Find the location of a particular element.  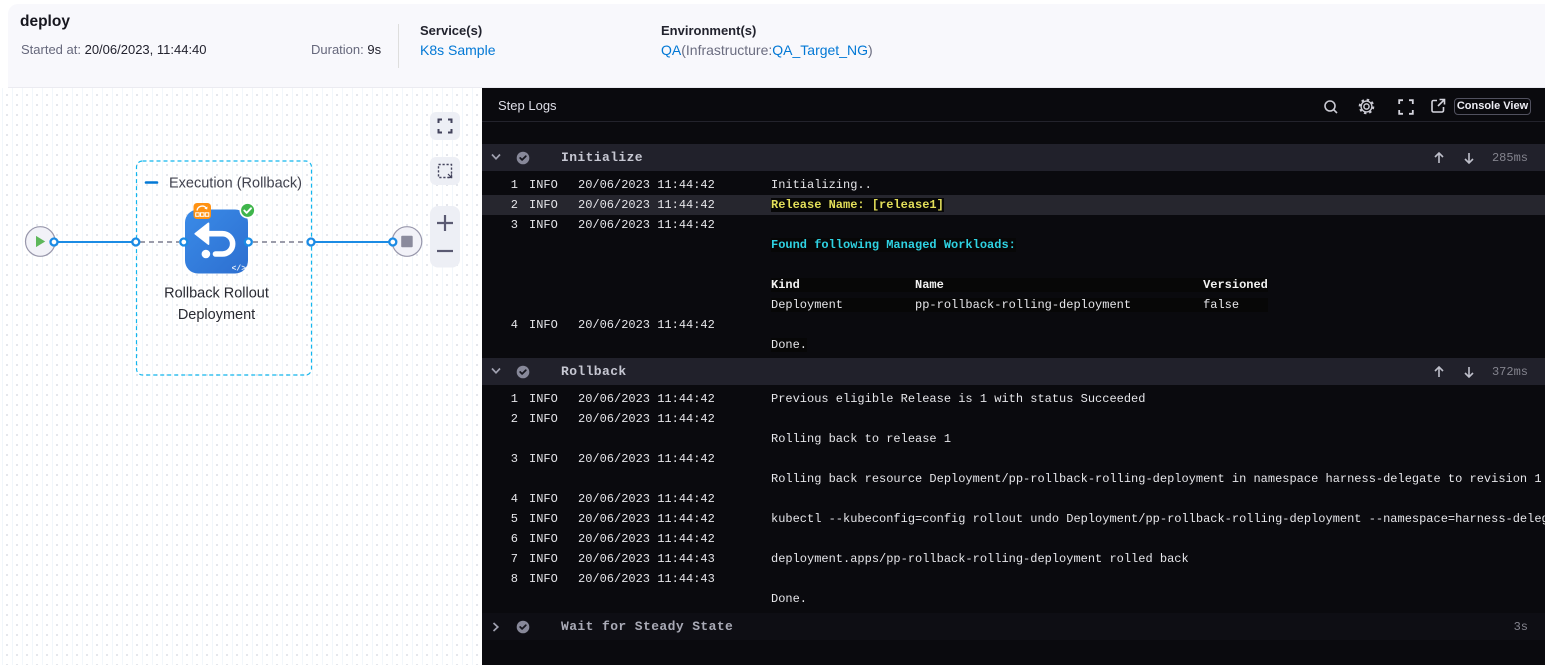

svg-text: Execution (Rollback) is located at coordinates (235, 184).